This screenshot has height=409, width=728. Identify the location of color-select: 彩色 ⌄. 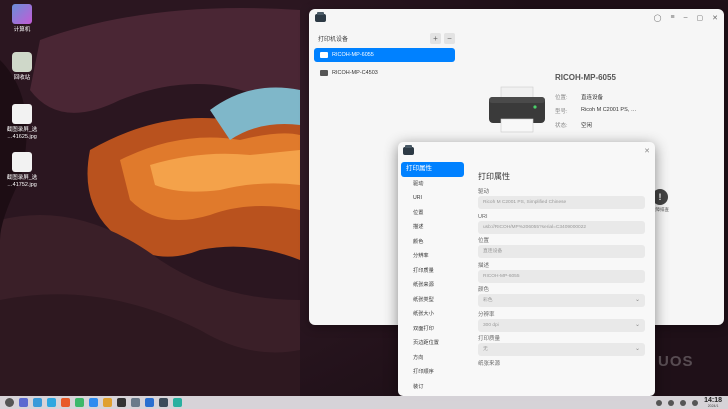
(561, 300).